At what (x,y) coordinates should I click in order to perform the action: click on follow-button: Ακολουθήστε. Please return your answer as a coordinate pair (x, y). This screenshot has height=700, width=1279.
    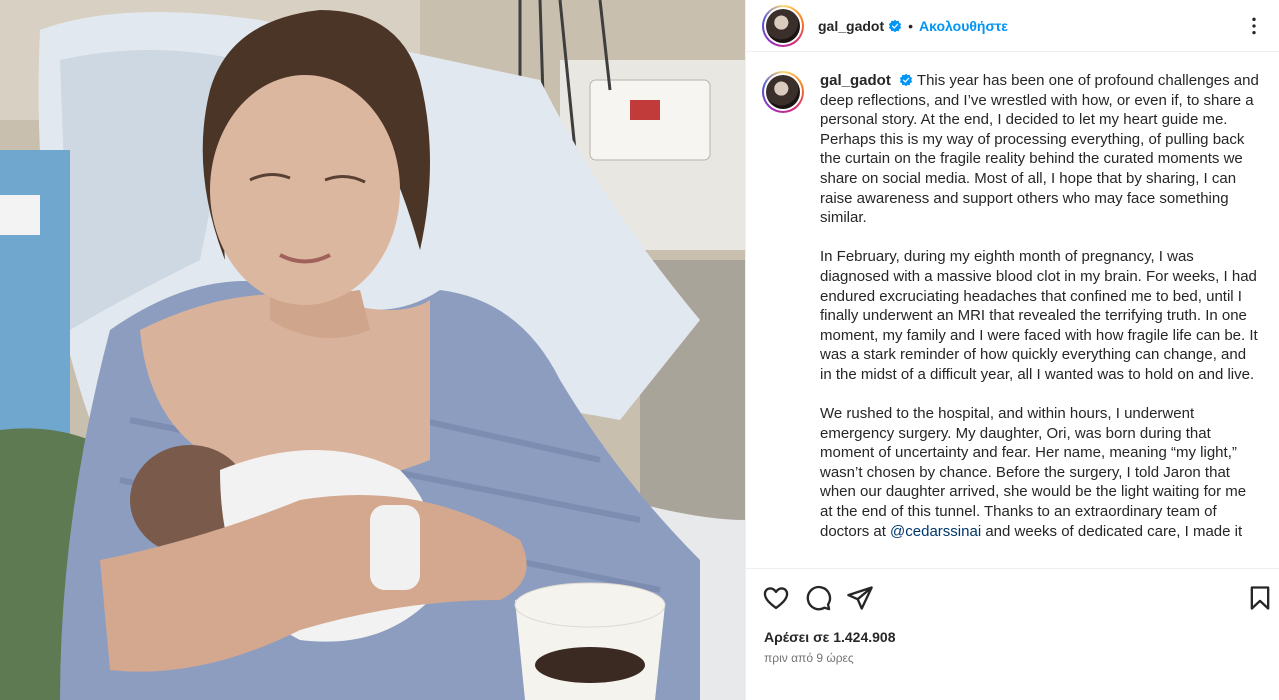
    Looking at the image, I should click on (963, 26).